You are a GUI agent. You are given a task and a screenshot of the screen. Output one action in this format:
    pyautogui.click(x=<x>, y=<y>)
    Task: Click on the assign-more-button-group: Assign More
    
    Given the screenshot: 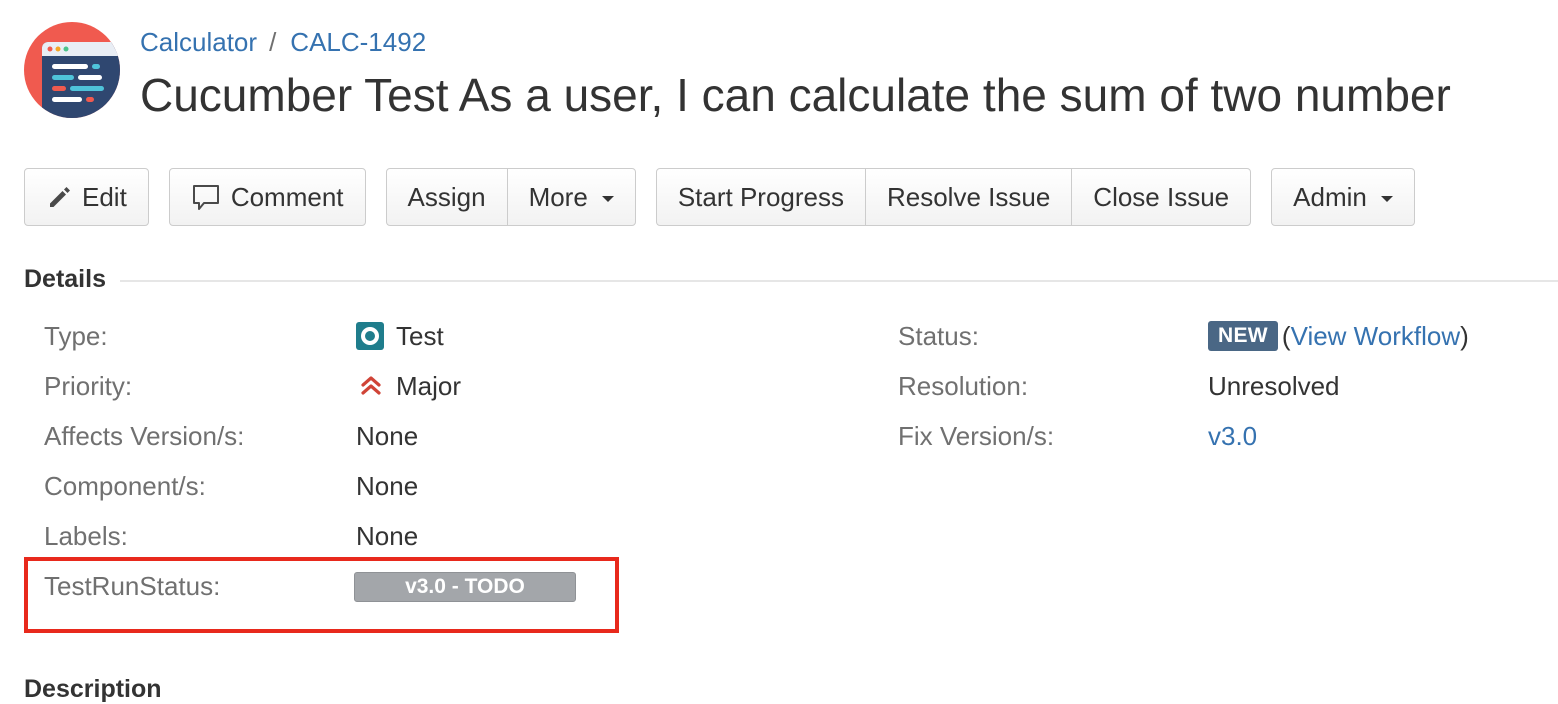 What is the action you would take?
    pyautogui.click(x=510, y=198)
    